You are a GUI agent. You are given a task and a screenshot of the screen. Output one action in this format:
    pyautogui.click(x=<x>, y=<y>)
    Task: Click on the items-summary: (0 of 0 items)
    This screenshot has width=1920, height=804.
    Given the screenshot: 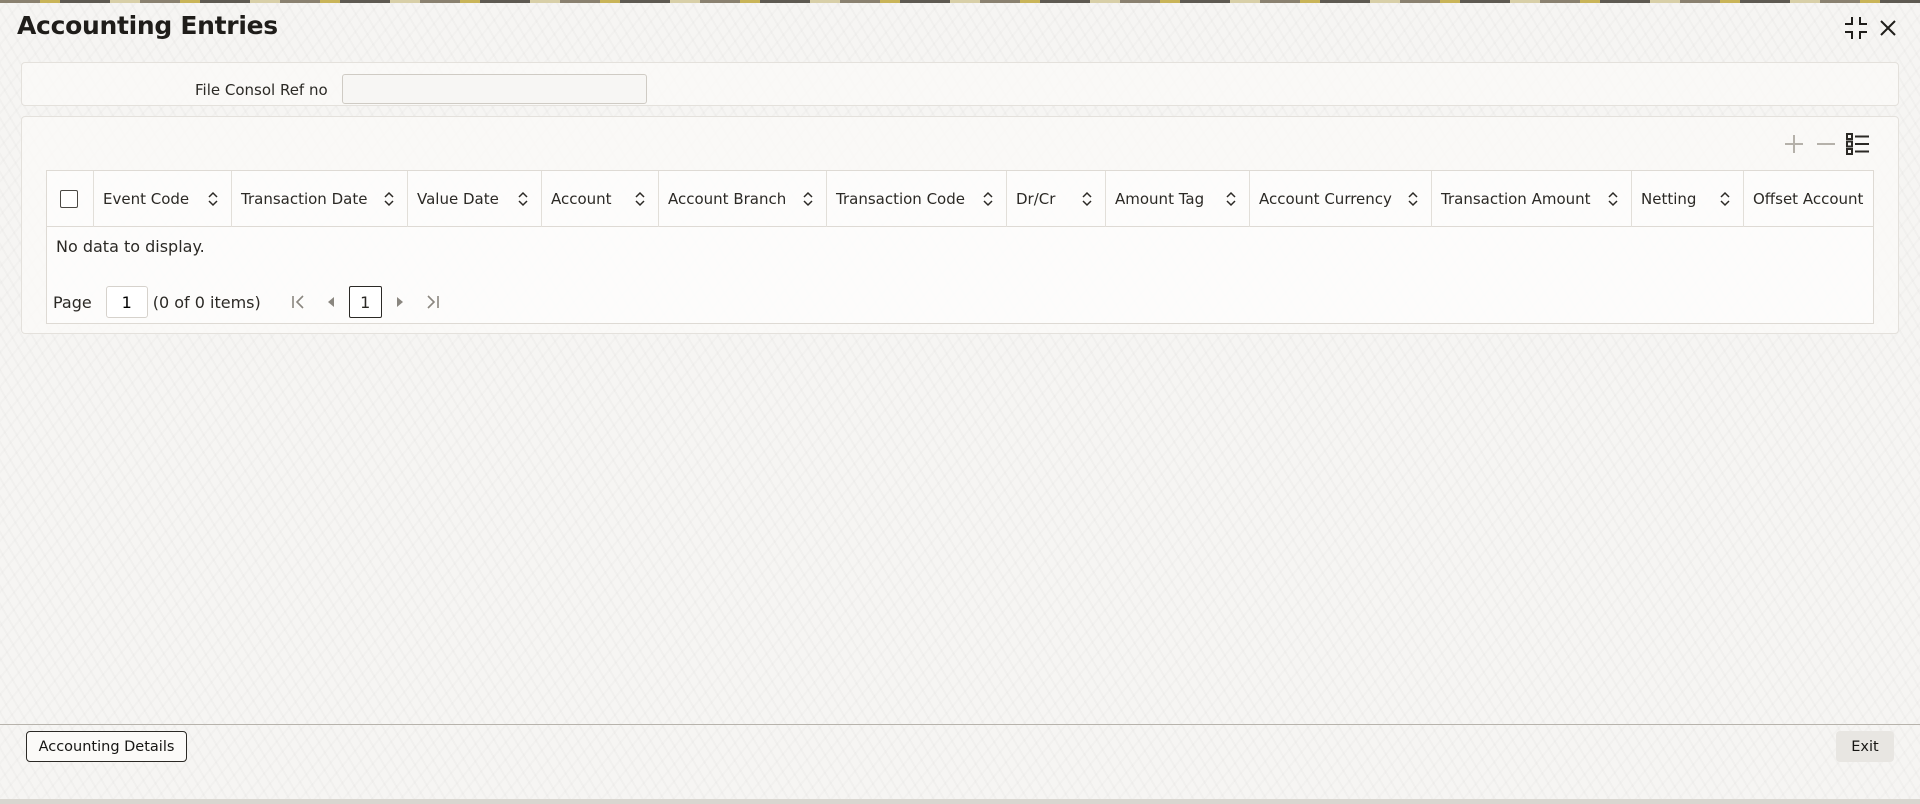 What is the action you would take?
    pyautogui.click(x=206, y=302)
    